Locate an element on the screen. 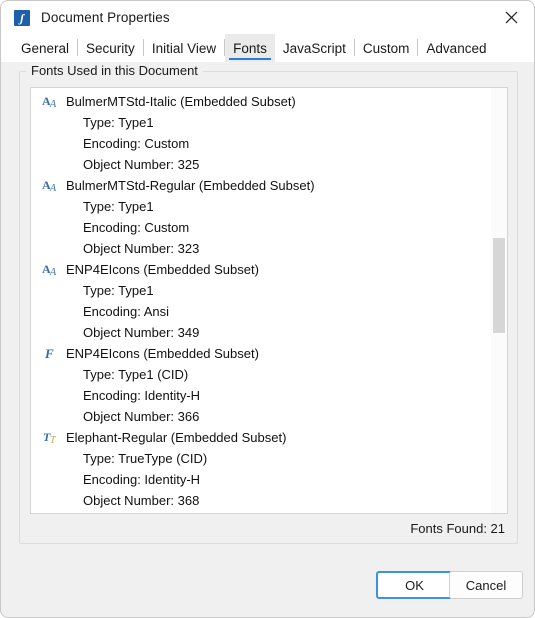  tab-javascript: JavaScript is located at coordinates (314, 48).